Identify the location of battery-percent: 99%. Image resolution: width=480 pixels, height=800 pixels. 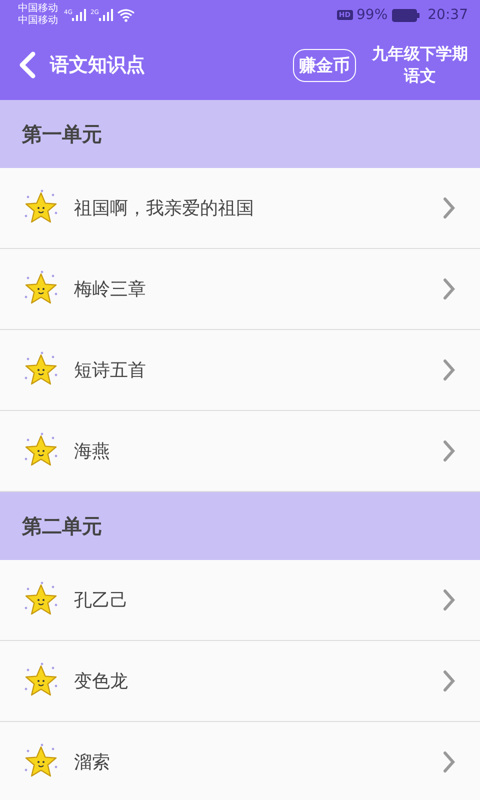
(372, 15).